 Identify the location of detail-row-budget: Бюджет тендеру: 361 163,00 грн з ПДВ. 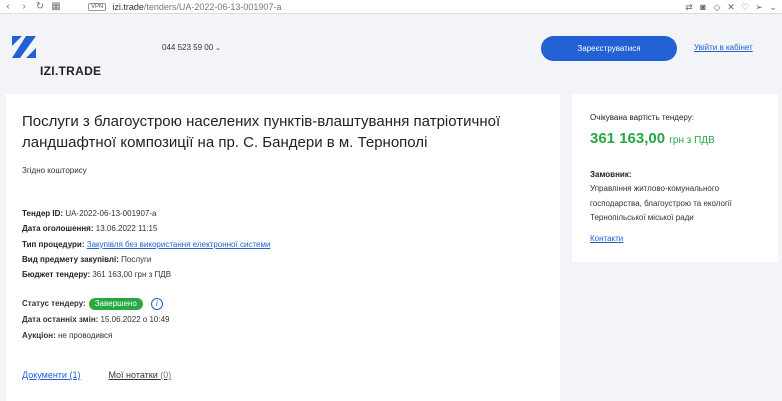
(146, 274).